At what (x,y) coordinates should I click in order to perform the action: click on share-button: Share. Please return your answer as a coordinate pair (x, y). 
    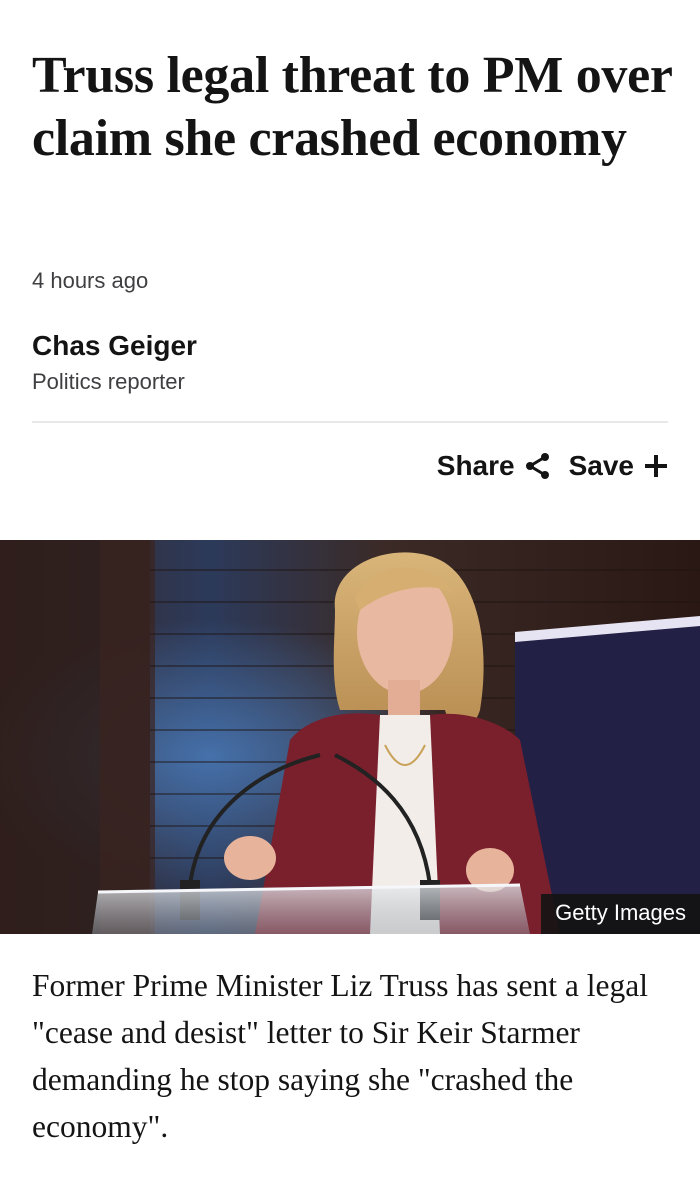
    Looking at the image, I should click on (494, 466).